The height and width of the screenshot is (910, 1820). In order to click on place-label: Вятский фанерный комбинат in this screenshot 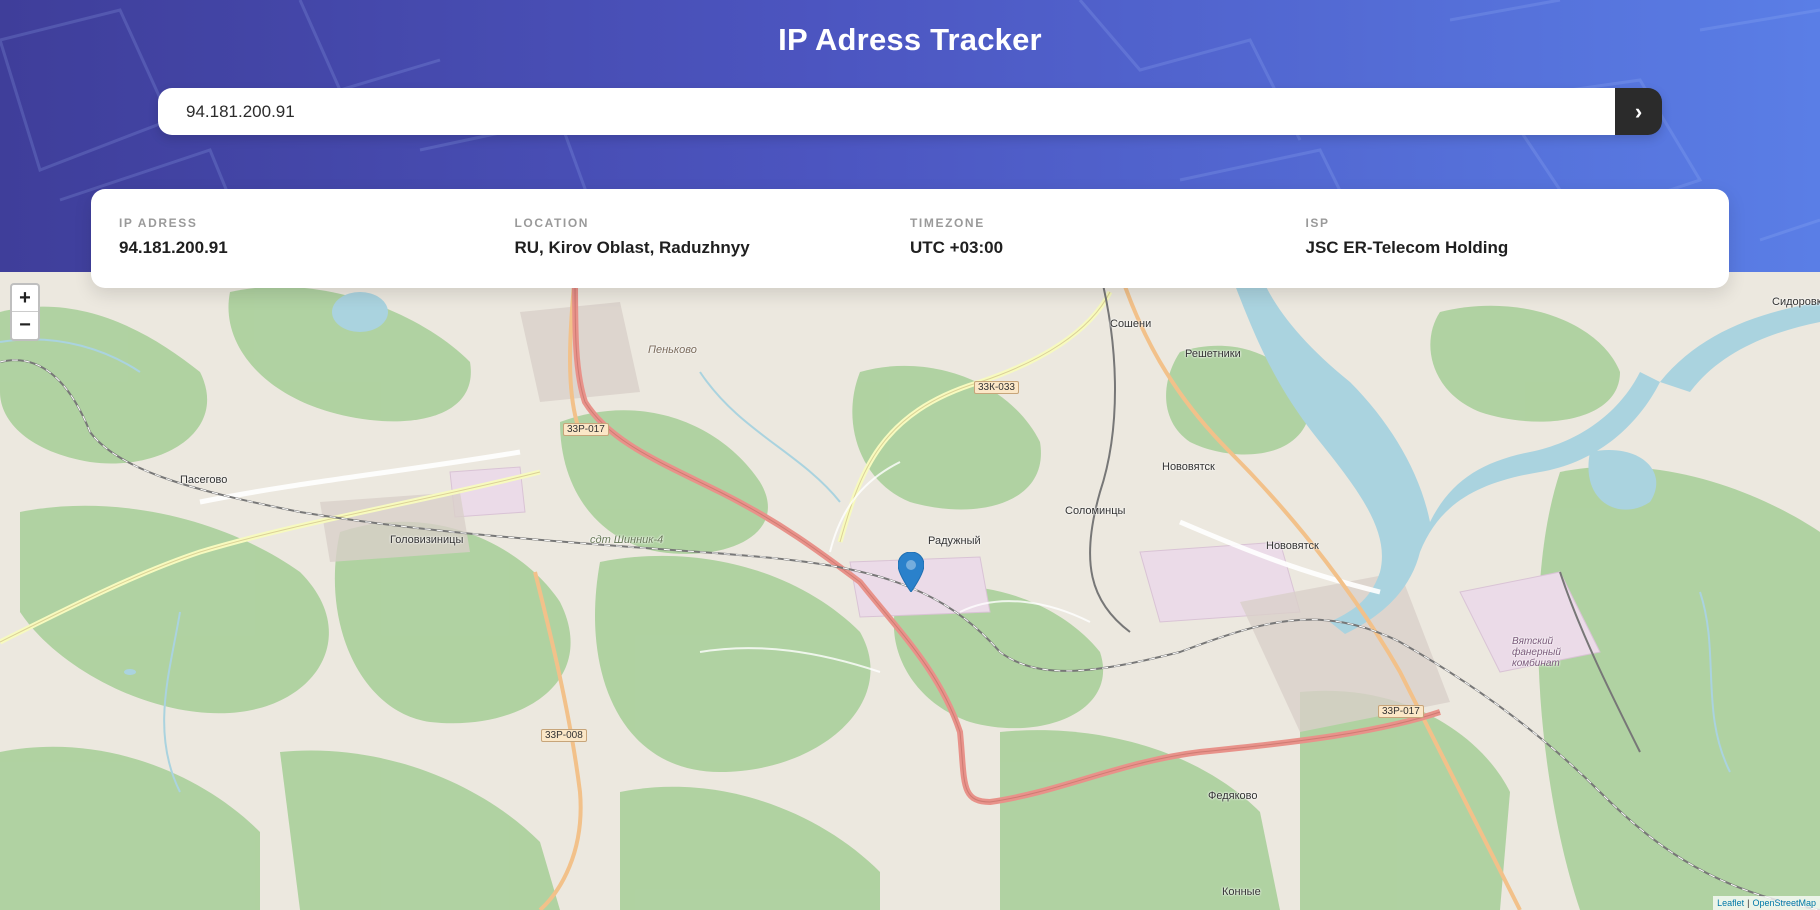, I will do `click(1536, 652)`.